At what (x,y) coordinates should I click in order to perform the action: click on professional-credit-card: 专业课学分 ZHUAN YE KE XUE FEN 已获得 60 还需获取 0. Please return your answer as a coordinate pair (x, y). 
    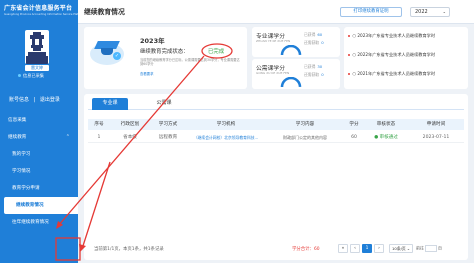
    Looking at the image, I should click on (296, 42).